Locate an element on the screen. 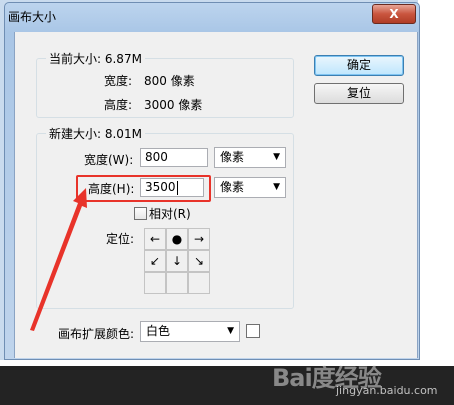 Image resolution: width=454 pixels, height=405 pixels. watermark-url: jingyan.baidu.com is located at coordinates (387, 390).